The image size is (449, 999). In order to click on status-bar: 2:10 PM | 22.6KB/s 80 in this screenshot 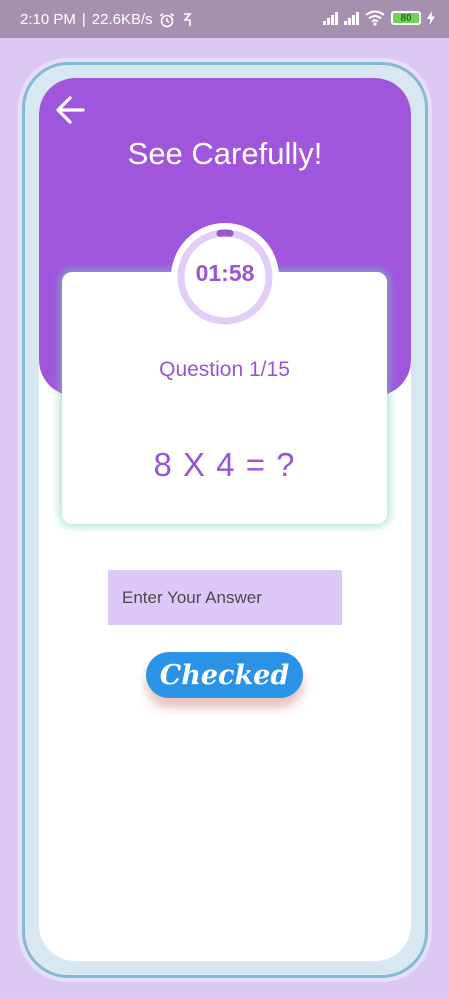, I will do `click(224, 19)`.